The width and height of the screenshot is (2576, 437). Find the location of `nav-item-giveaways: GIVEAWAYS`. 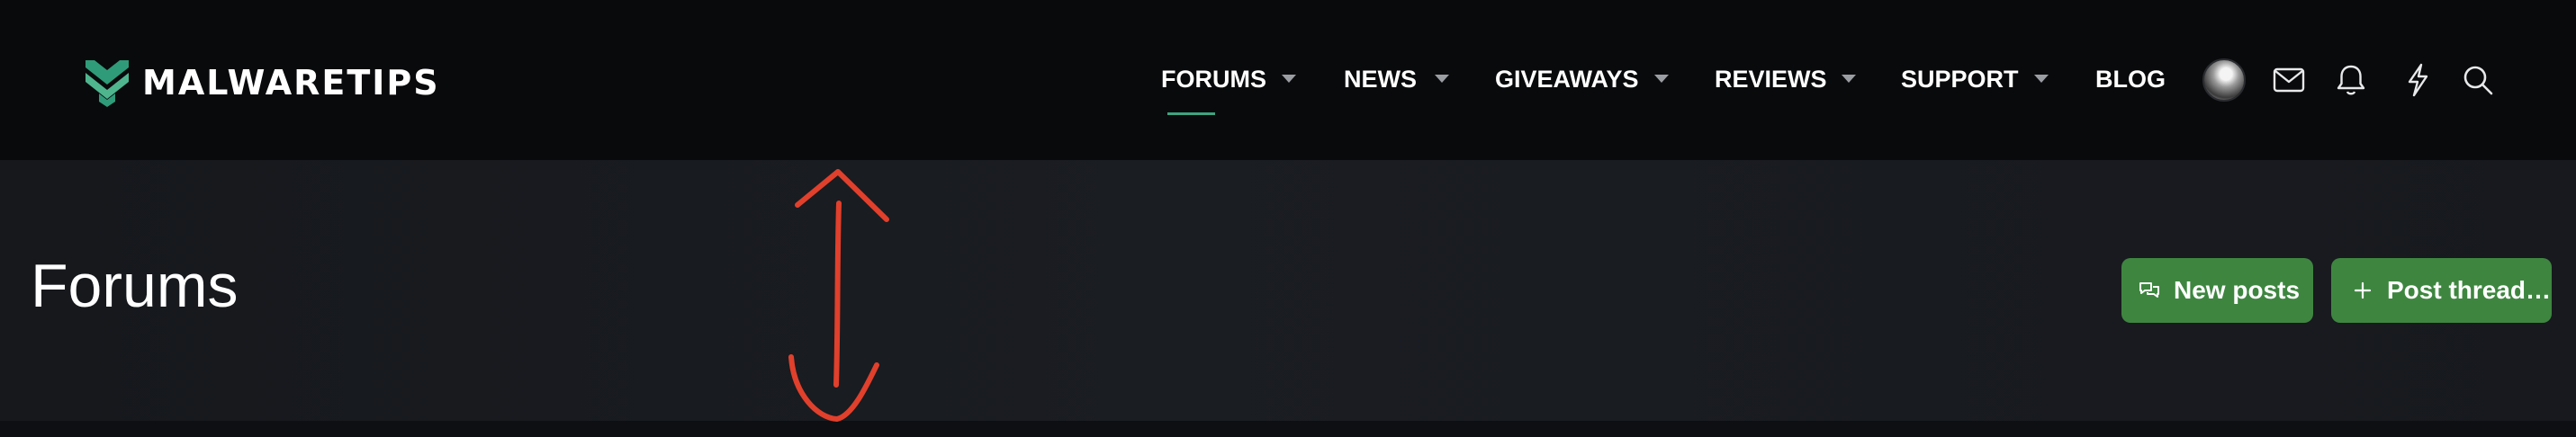

nav-item-giveaways: GIVEAWAYS is located at coordinates (1567, 79).